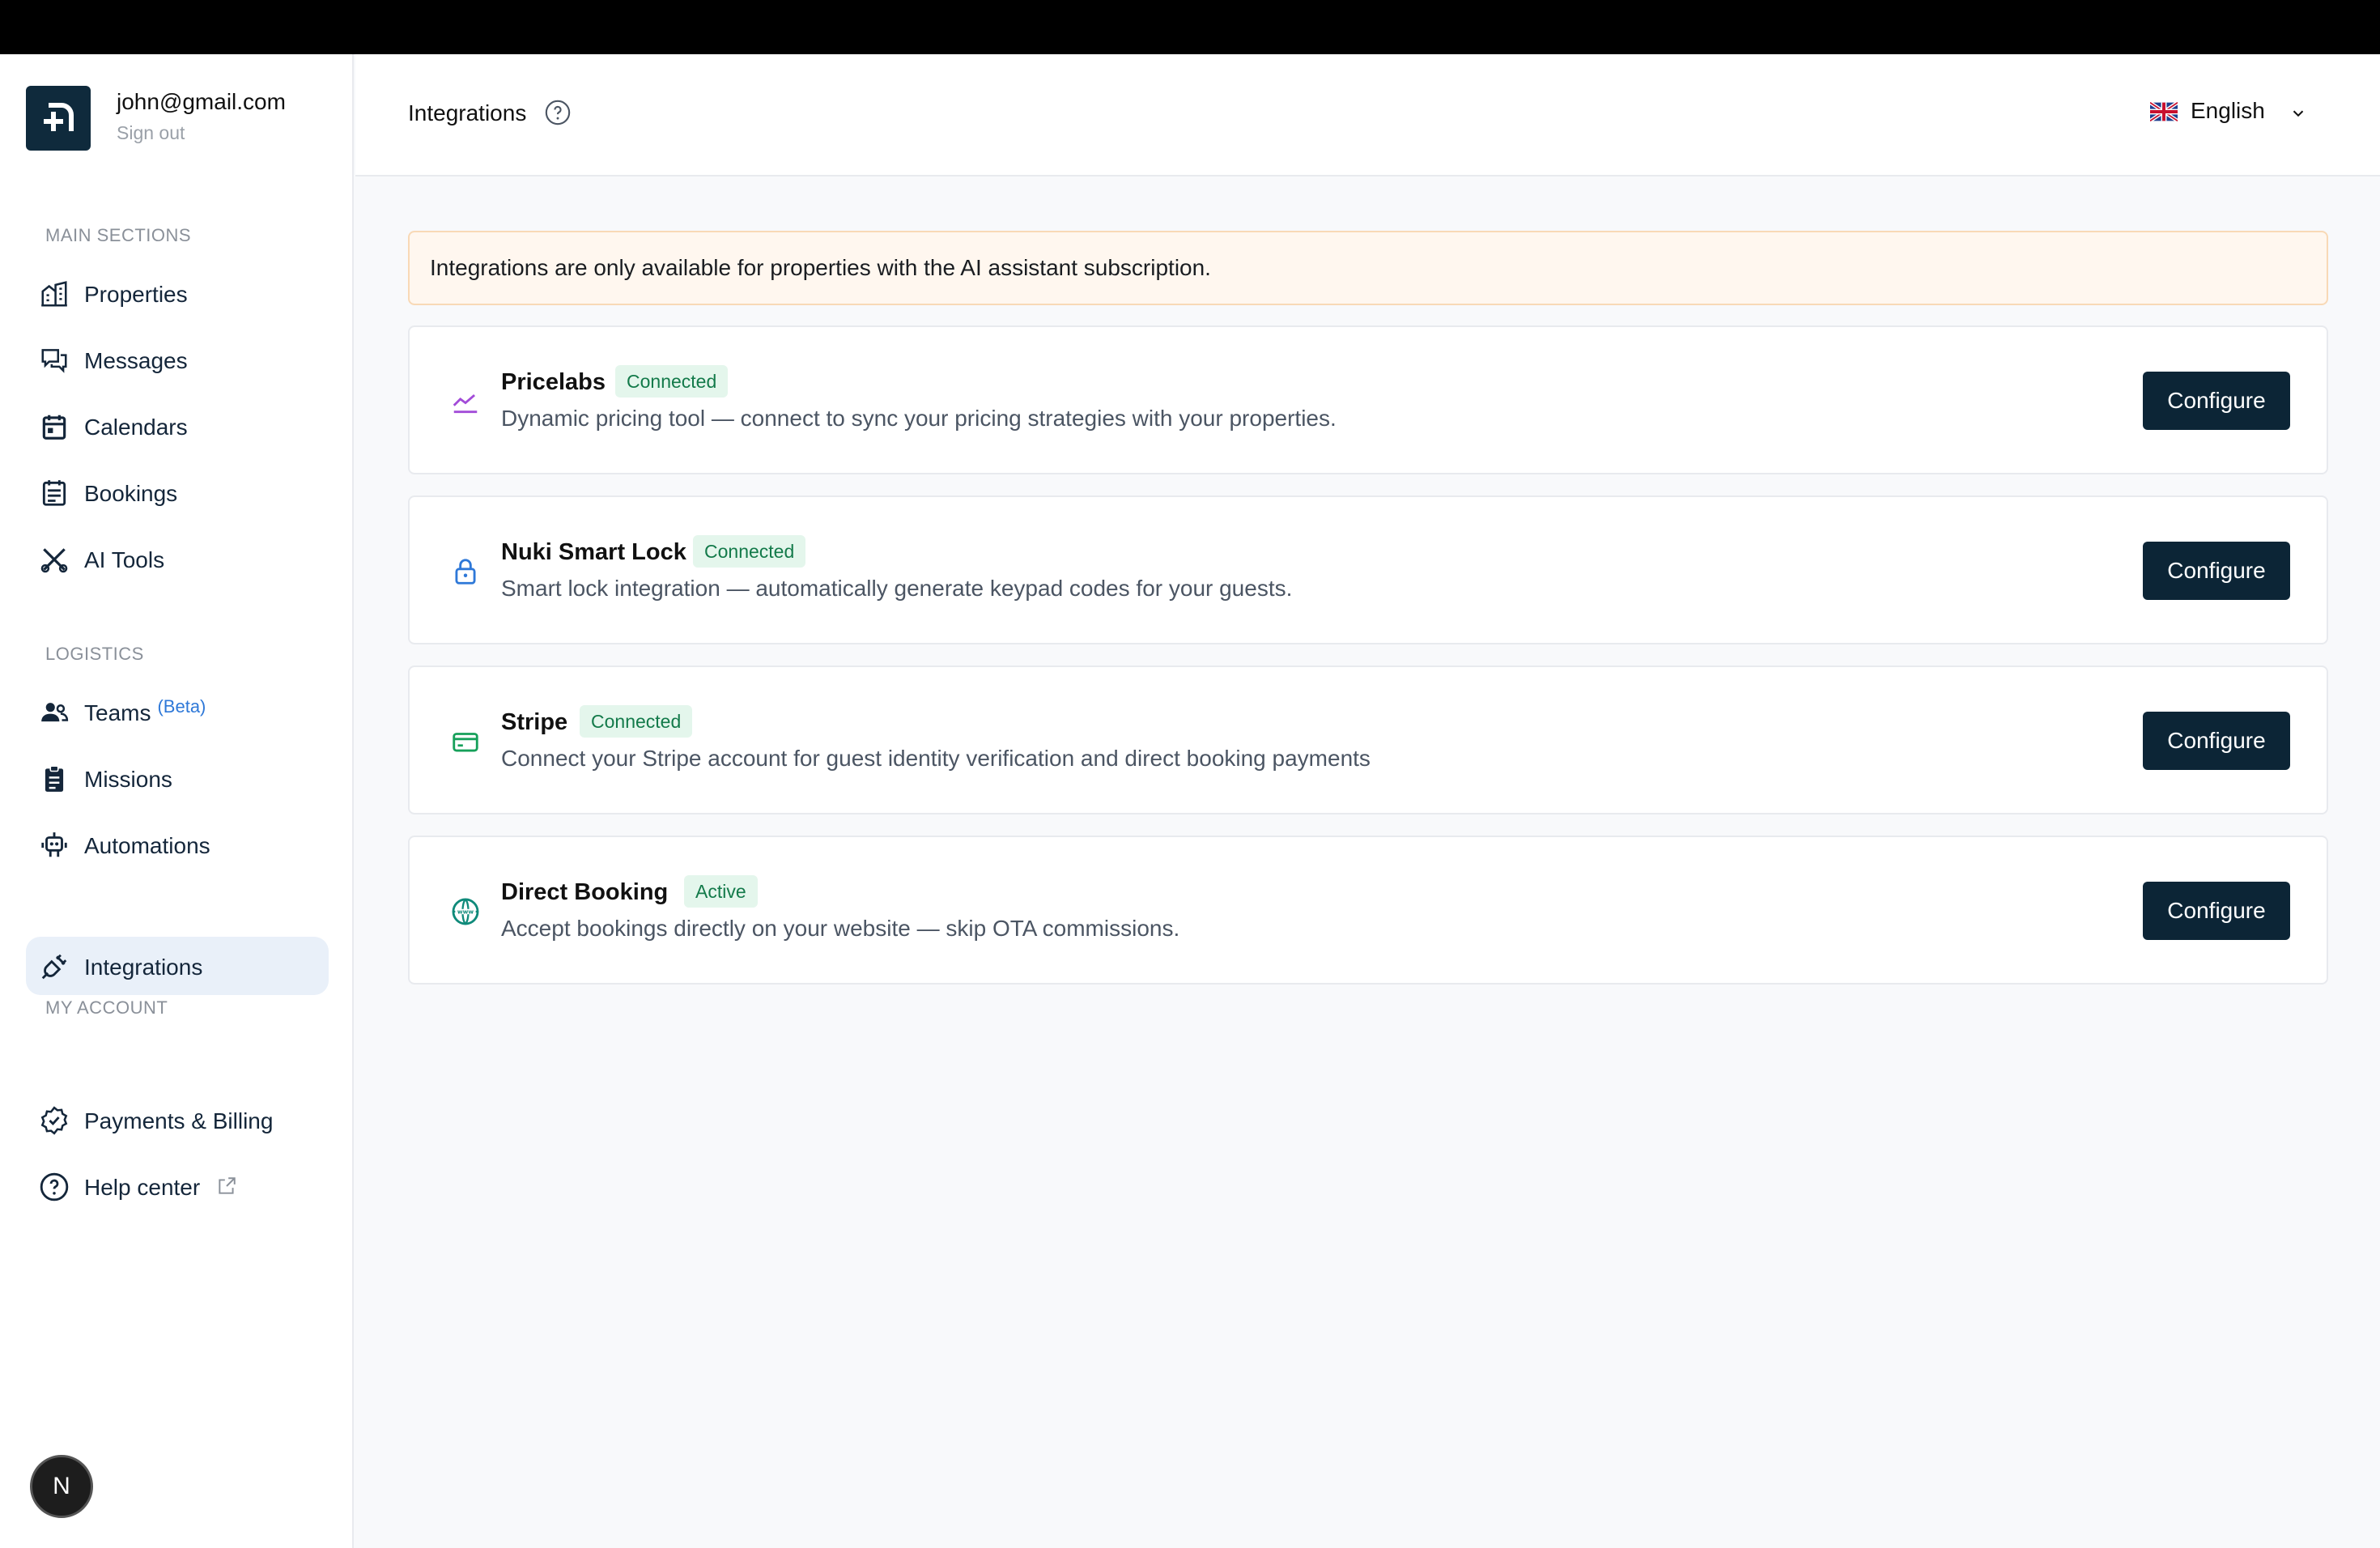 The width and height of the screenshot is (2380, 1548). What do you see at coordinates (178, 778) in the screenshot?
I see `sidebar-item-missions: Missions` at bounding box center [178, 778].